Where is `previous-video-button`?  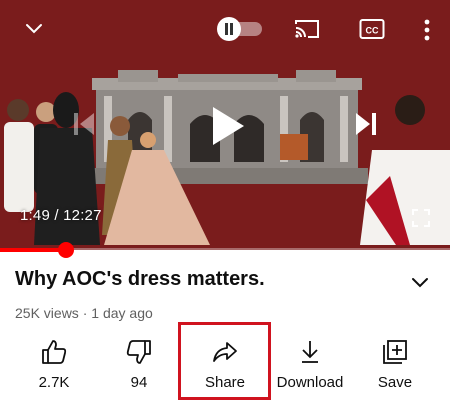 previous-video-button is located at coordinates (84, 124).